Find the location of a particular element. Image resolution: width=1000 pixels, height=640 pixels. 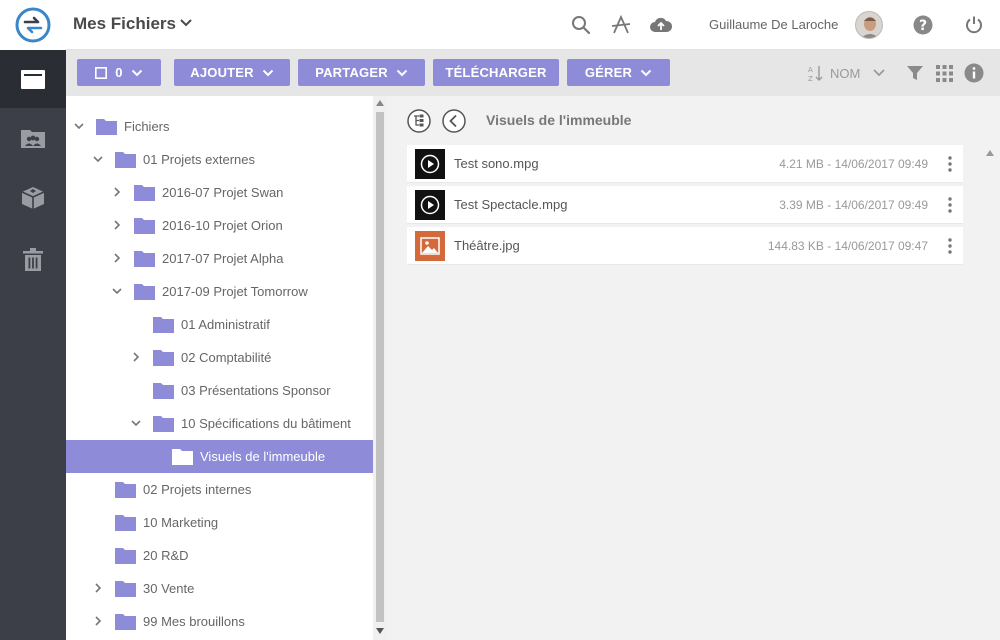

help-icon: ? is located at coordinates (923, 25).